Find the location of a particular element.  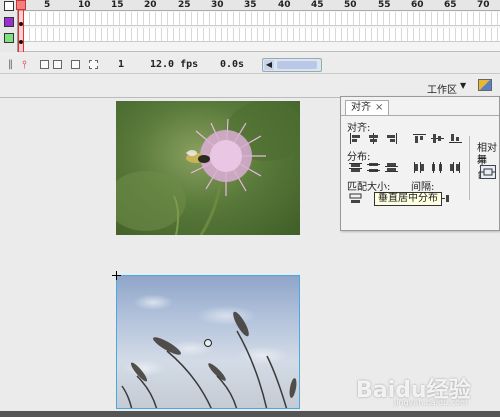

scroll-to-playhead-icon: ‖ is located at coordinates (10, 64).